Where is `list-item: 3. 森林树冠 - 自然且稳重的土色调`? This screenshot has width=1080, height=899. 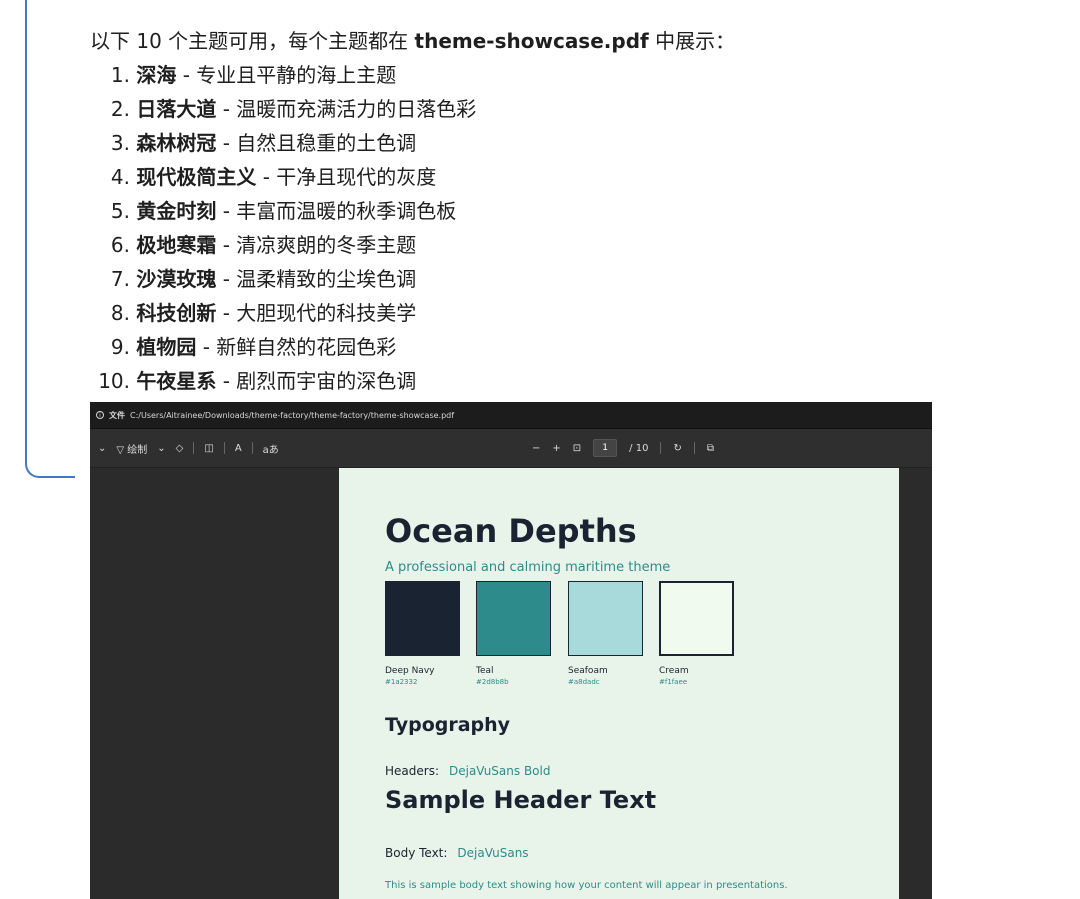 list-item: 3. 森林树冠 - 自然且稳重的土色调 is located at coordinates (263, 143).